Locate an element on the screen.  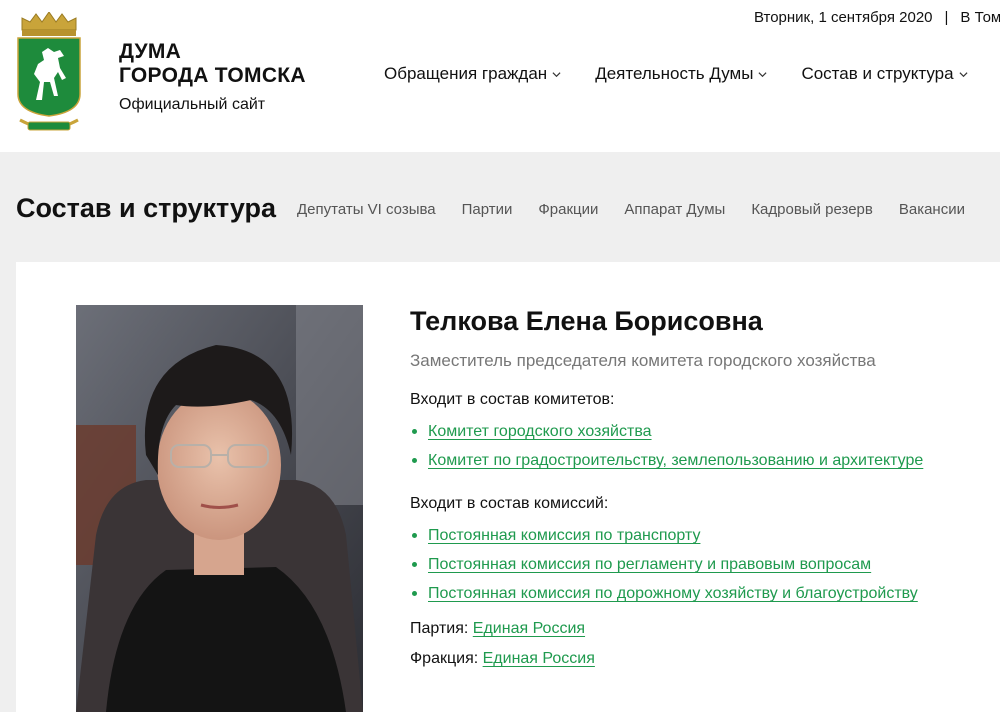
top-info-line: Вторник, 1 сентября 2020 | В Том is located at coordinates (877, 17).